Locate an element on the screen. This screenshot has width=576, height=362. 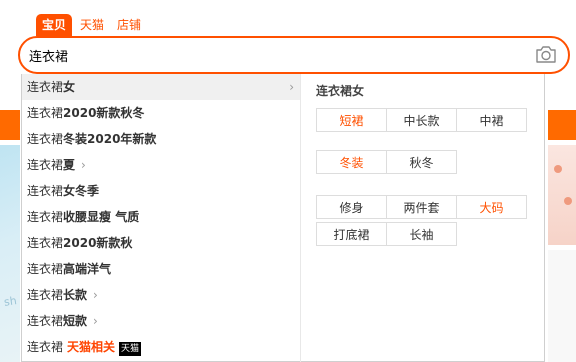
search-box is located at coordinates (294, 55).